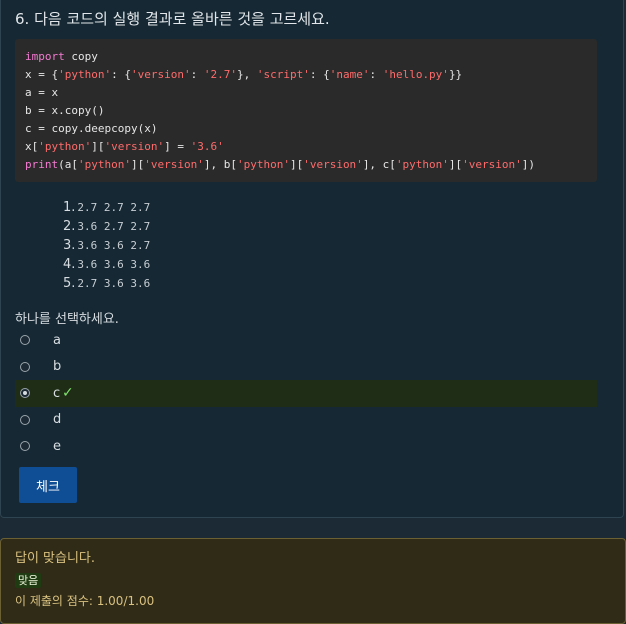 The height and width of the screenshot is (624, 626). Describe the element at coordinates (57, 420) in the screenshot. I see `choice-label: d` at that location.